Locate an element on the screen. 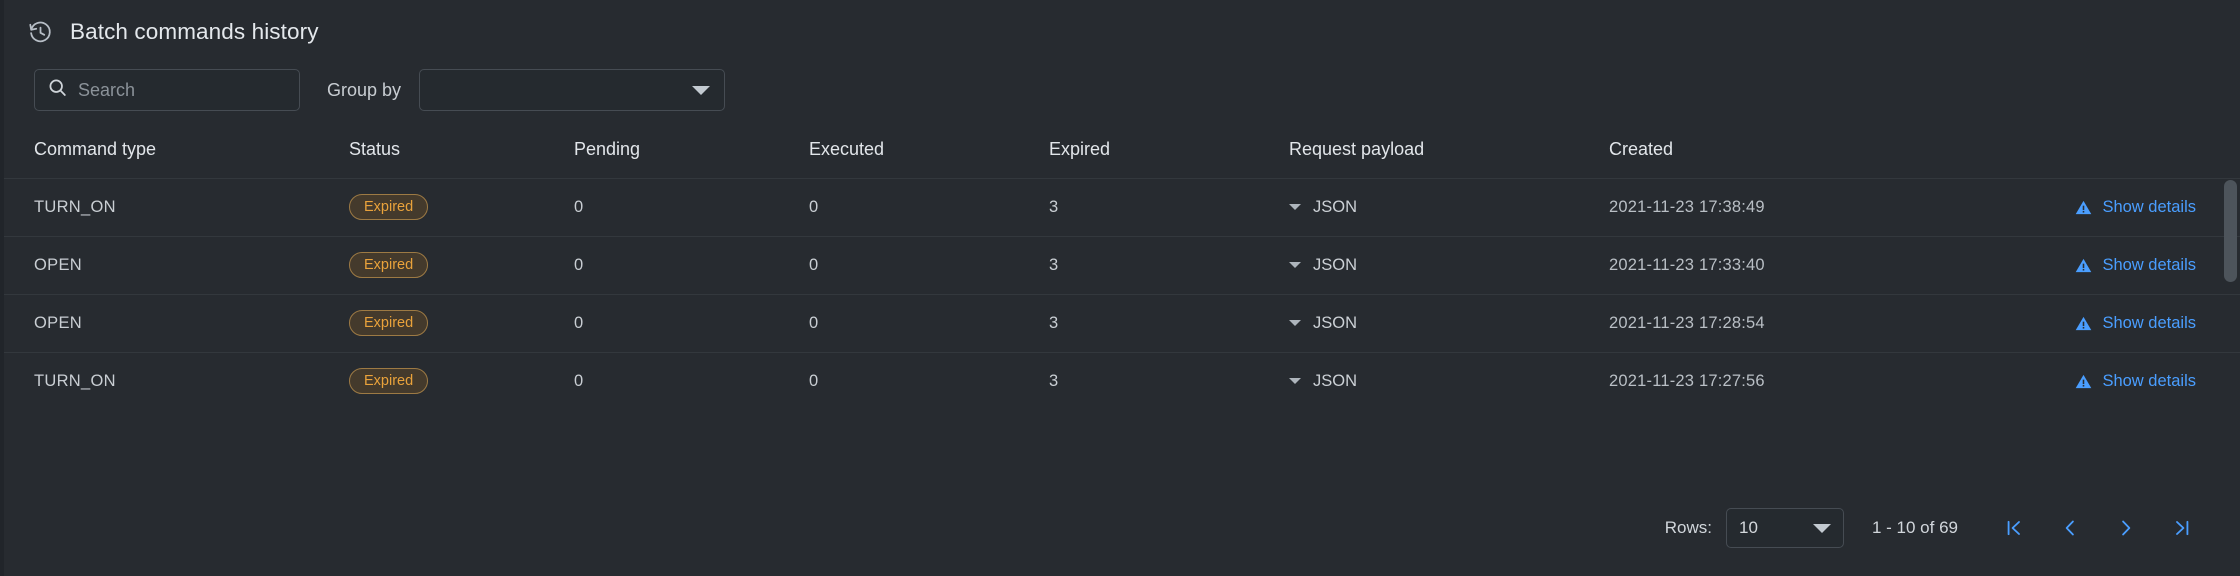 The image size is (2240, 576). previous-page-button is located at coordinates (2070, 528).